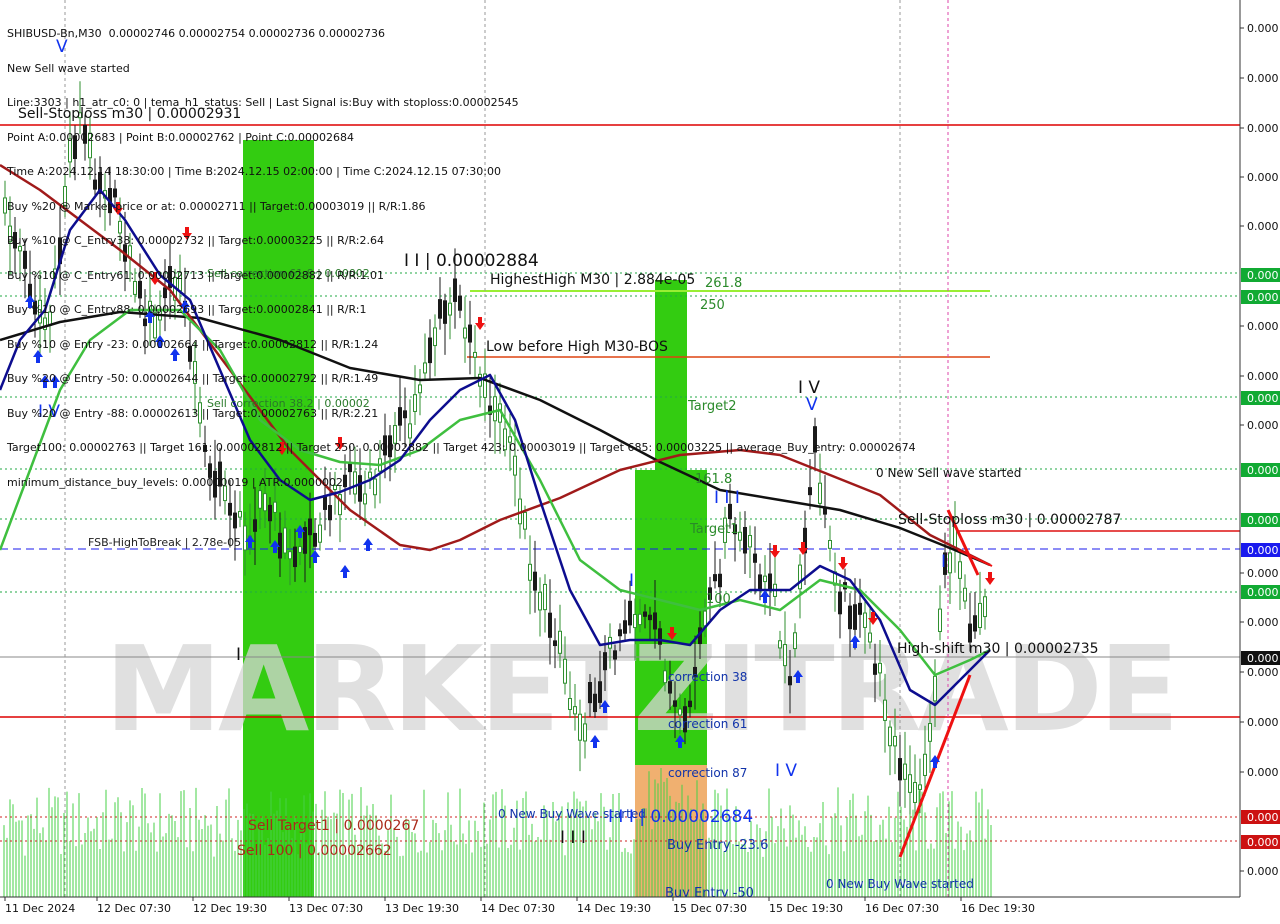  I want to click on x-tick-label: 16 Dec 07:30, so click(902, 908).